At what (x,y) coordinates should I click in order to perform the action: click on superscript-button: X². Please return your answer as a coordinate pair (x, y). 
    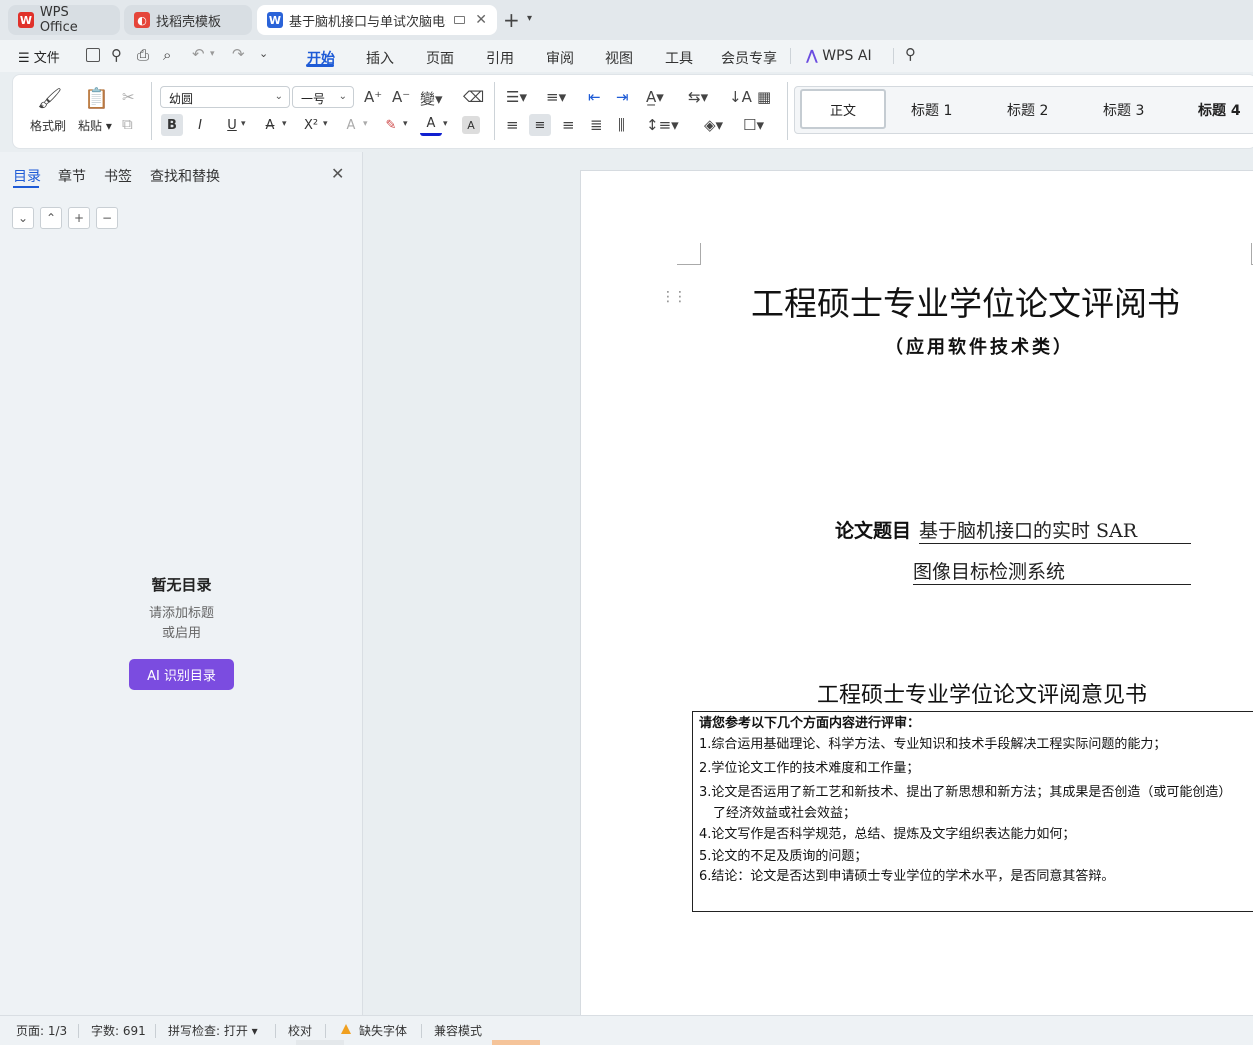
    Looking at the image, I should click on (311, 125).